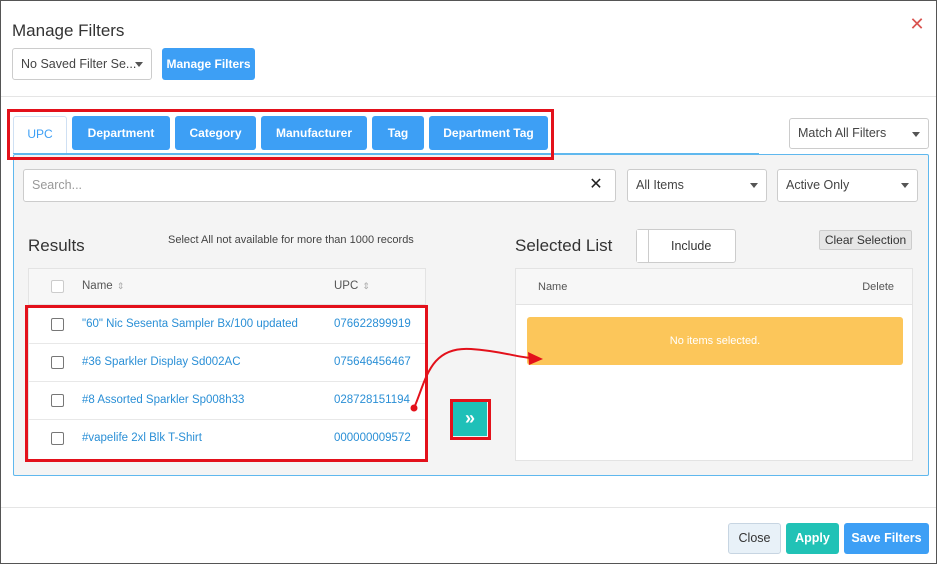 The image size is (937, 564). What do you see at coordinates (488, 133) in the screenshot?
I see `tab-department-tag: Department Tag` at bounding box center [488, 133].